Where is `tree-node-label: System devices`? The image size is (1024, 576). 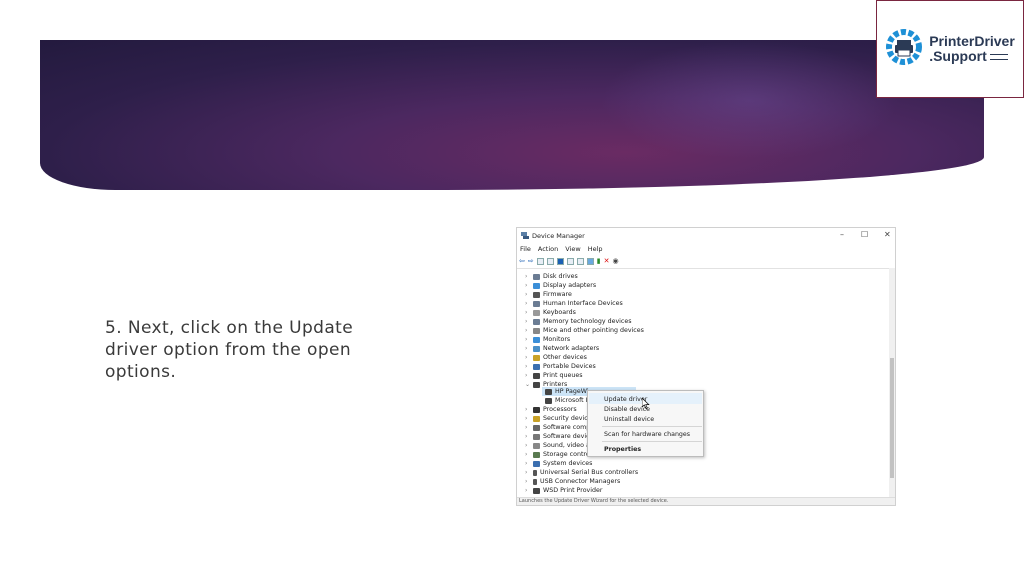
tree-node-label: System devices is located at coordinates (568, 463).